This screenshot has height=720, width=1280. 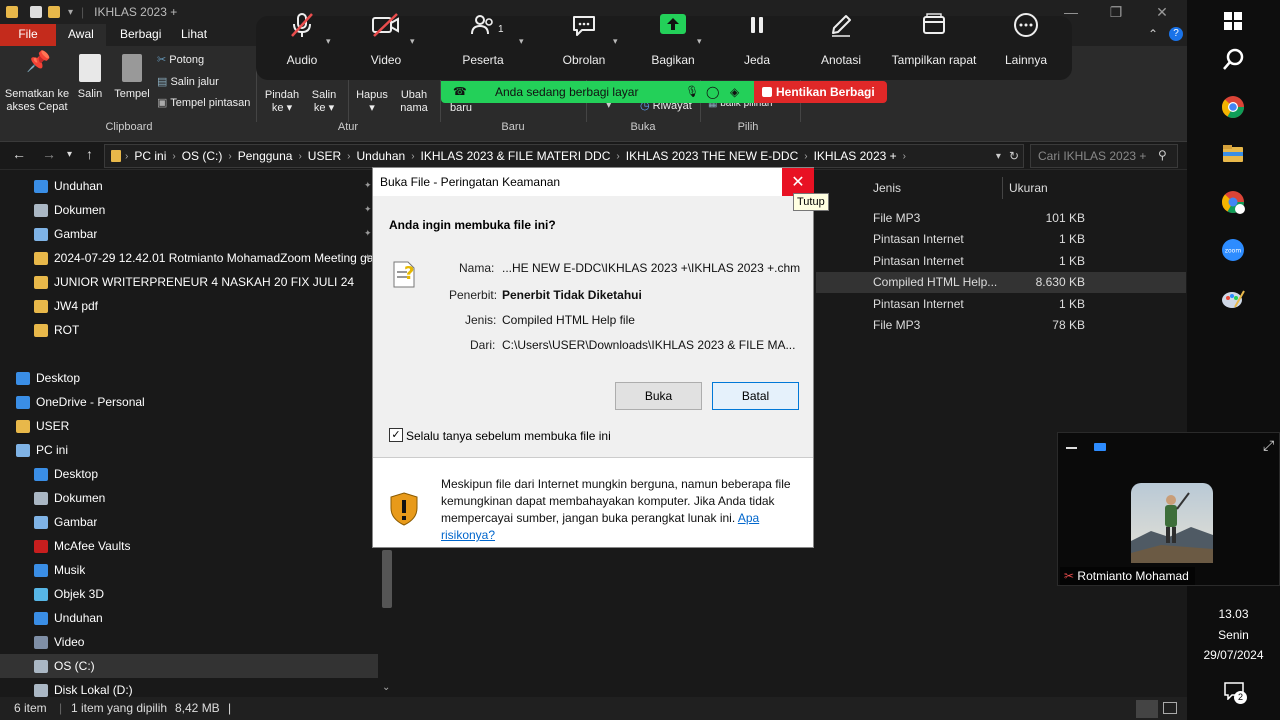 What do you see at coordinates (19, 154) in the screenshot?
I see `back-arrow-icon: ←` at bounding box center [19, 154].